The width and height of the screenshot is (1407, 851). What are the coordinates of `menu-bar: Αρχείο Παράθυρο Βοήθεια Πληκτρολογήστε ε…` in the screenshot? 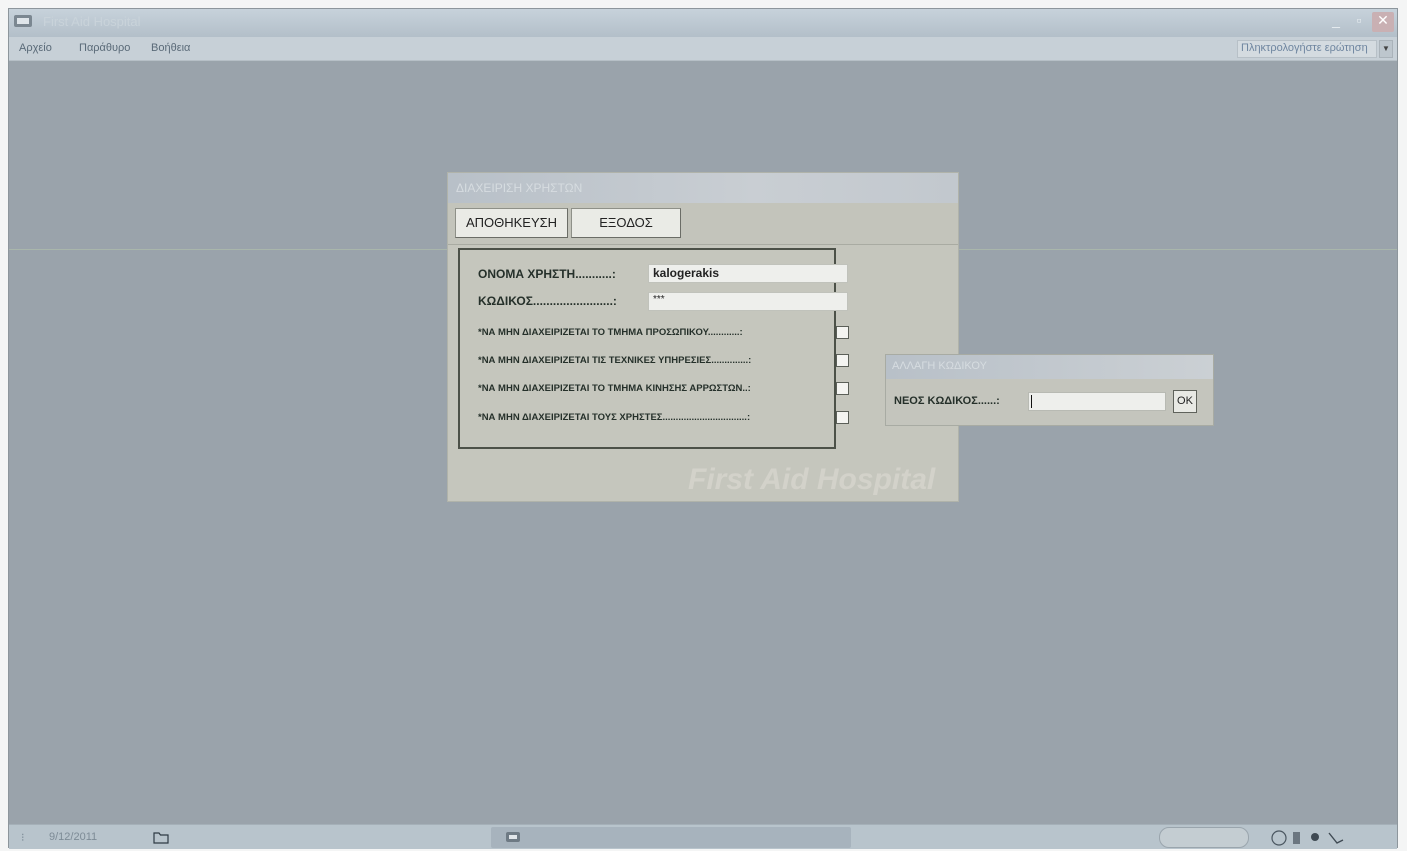 It's located at (703, 49).